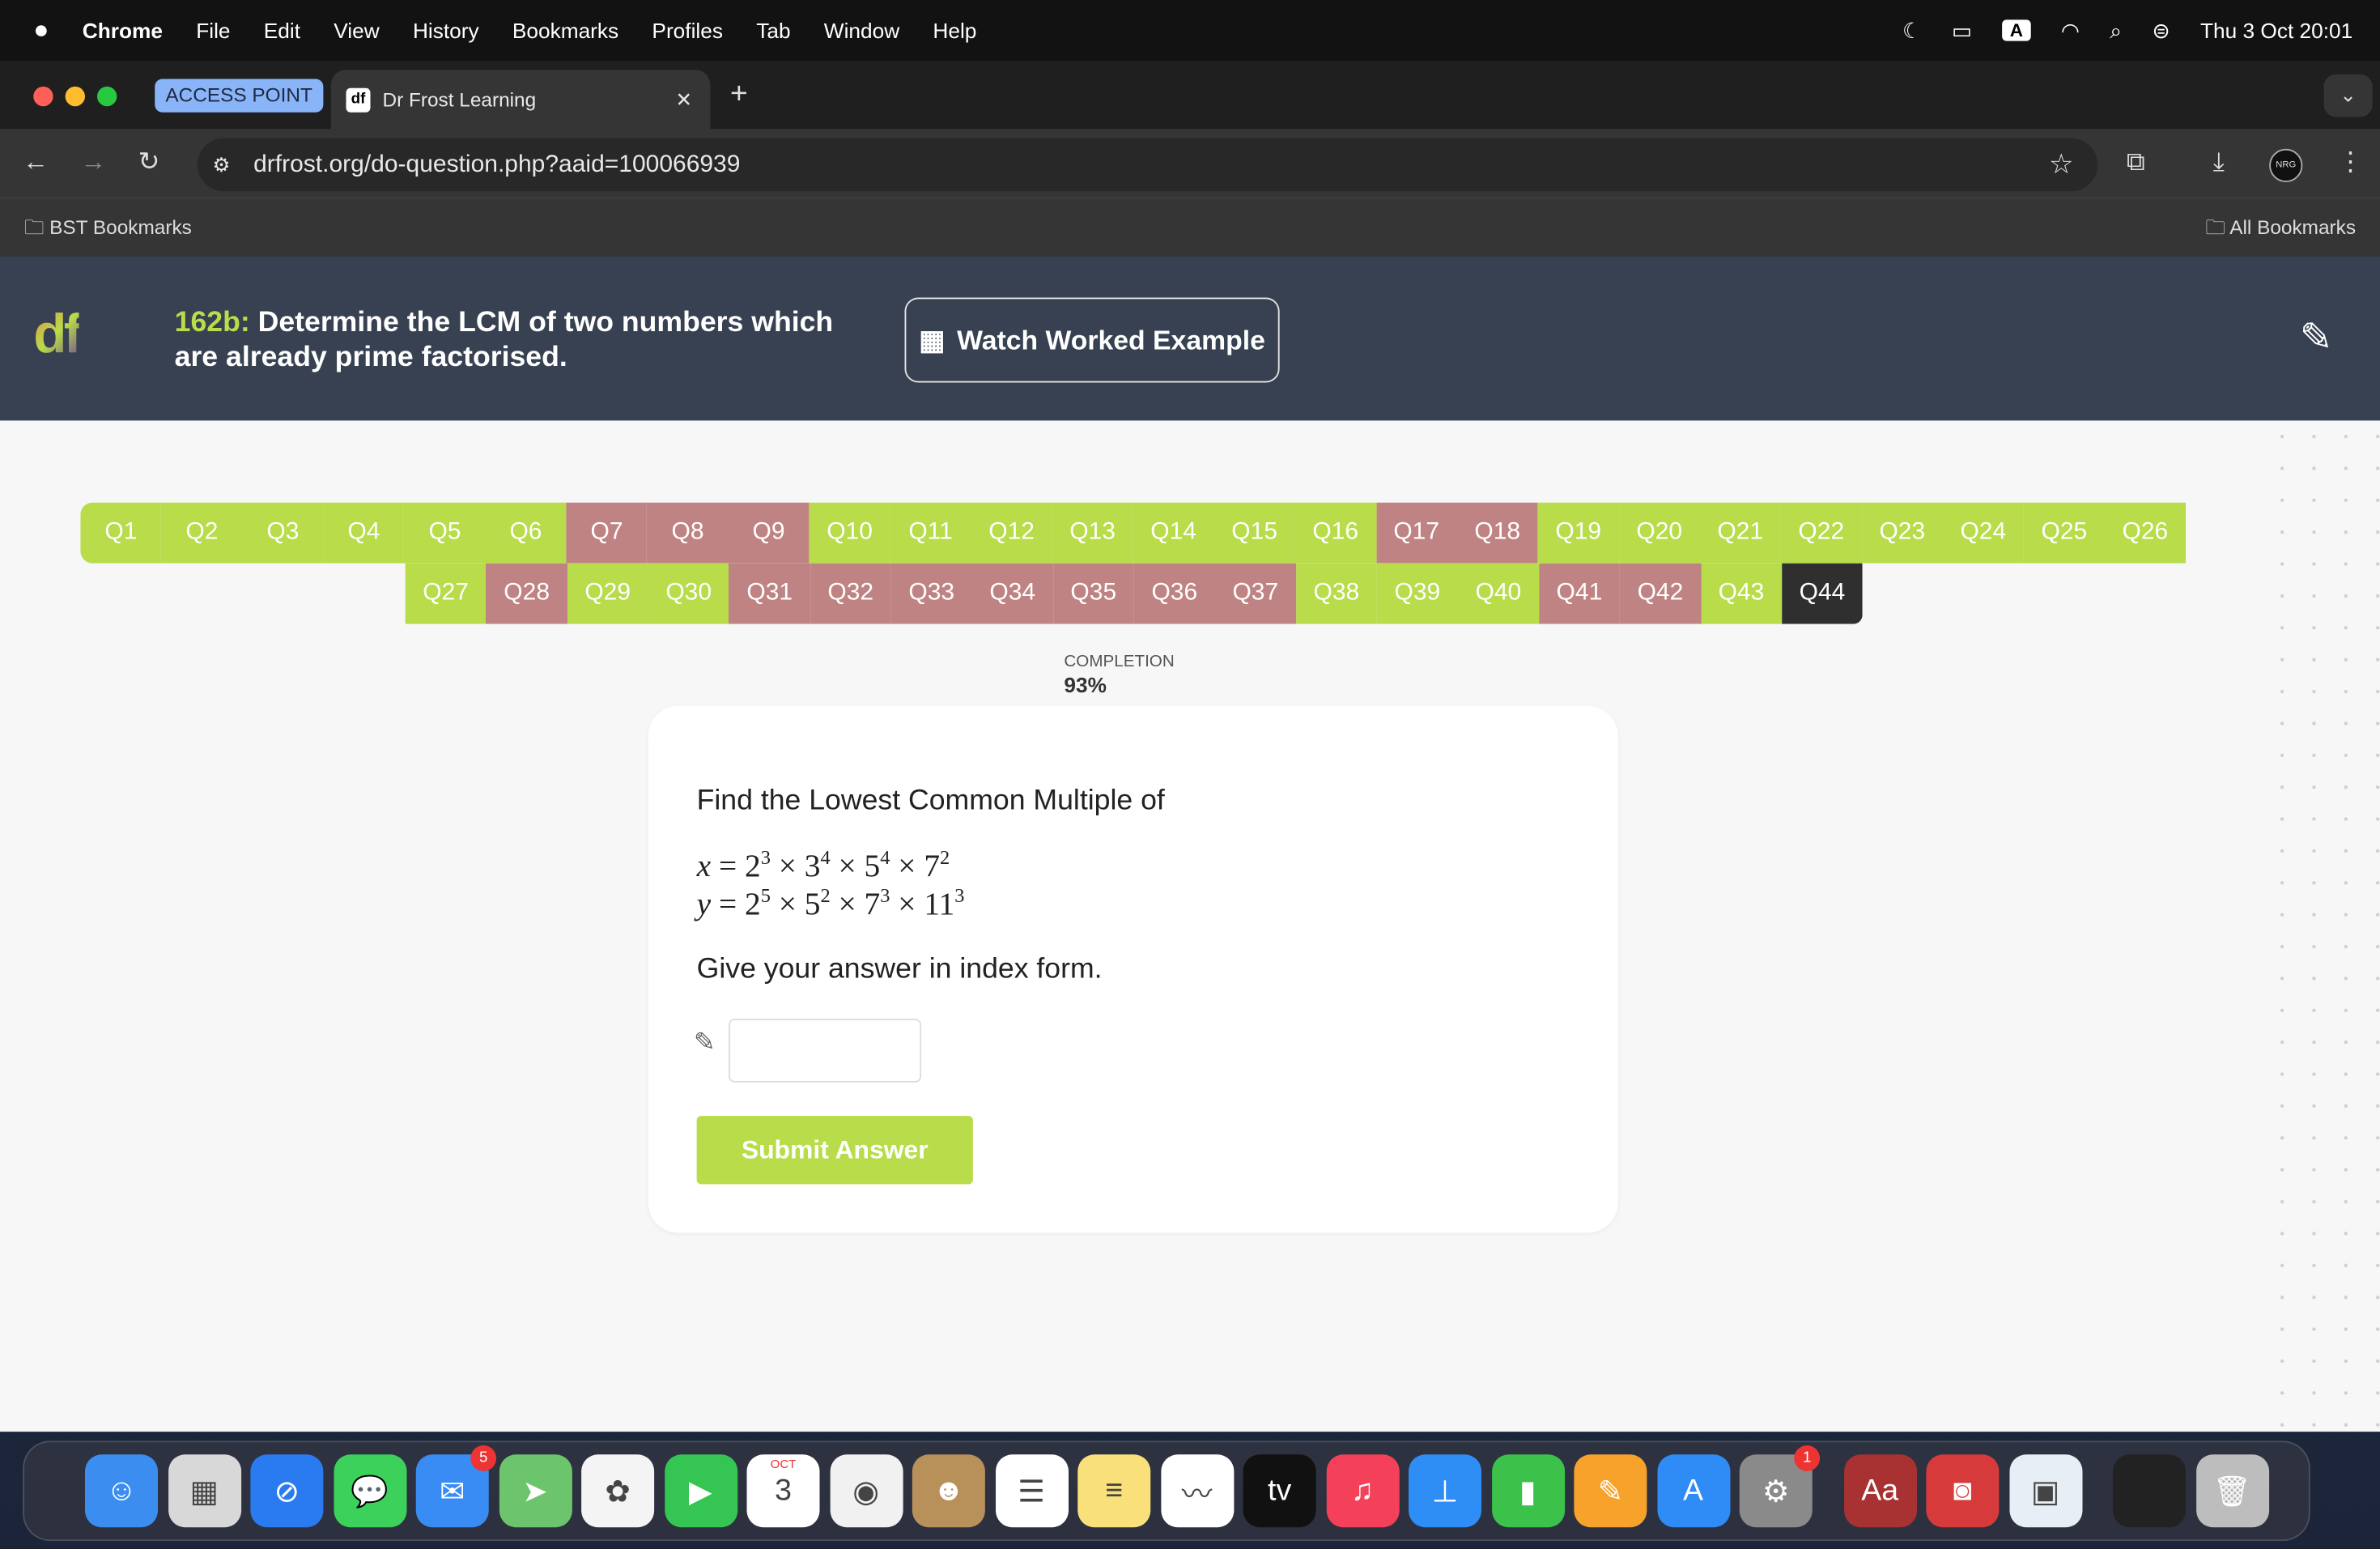  I want to click on dock-window, so click(2149, 1491).